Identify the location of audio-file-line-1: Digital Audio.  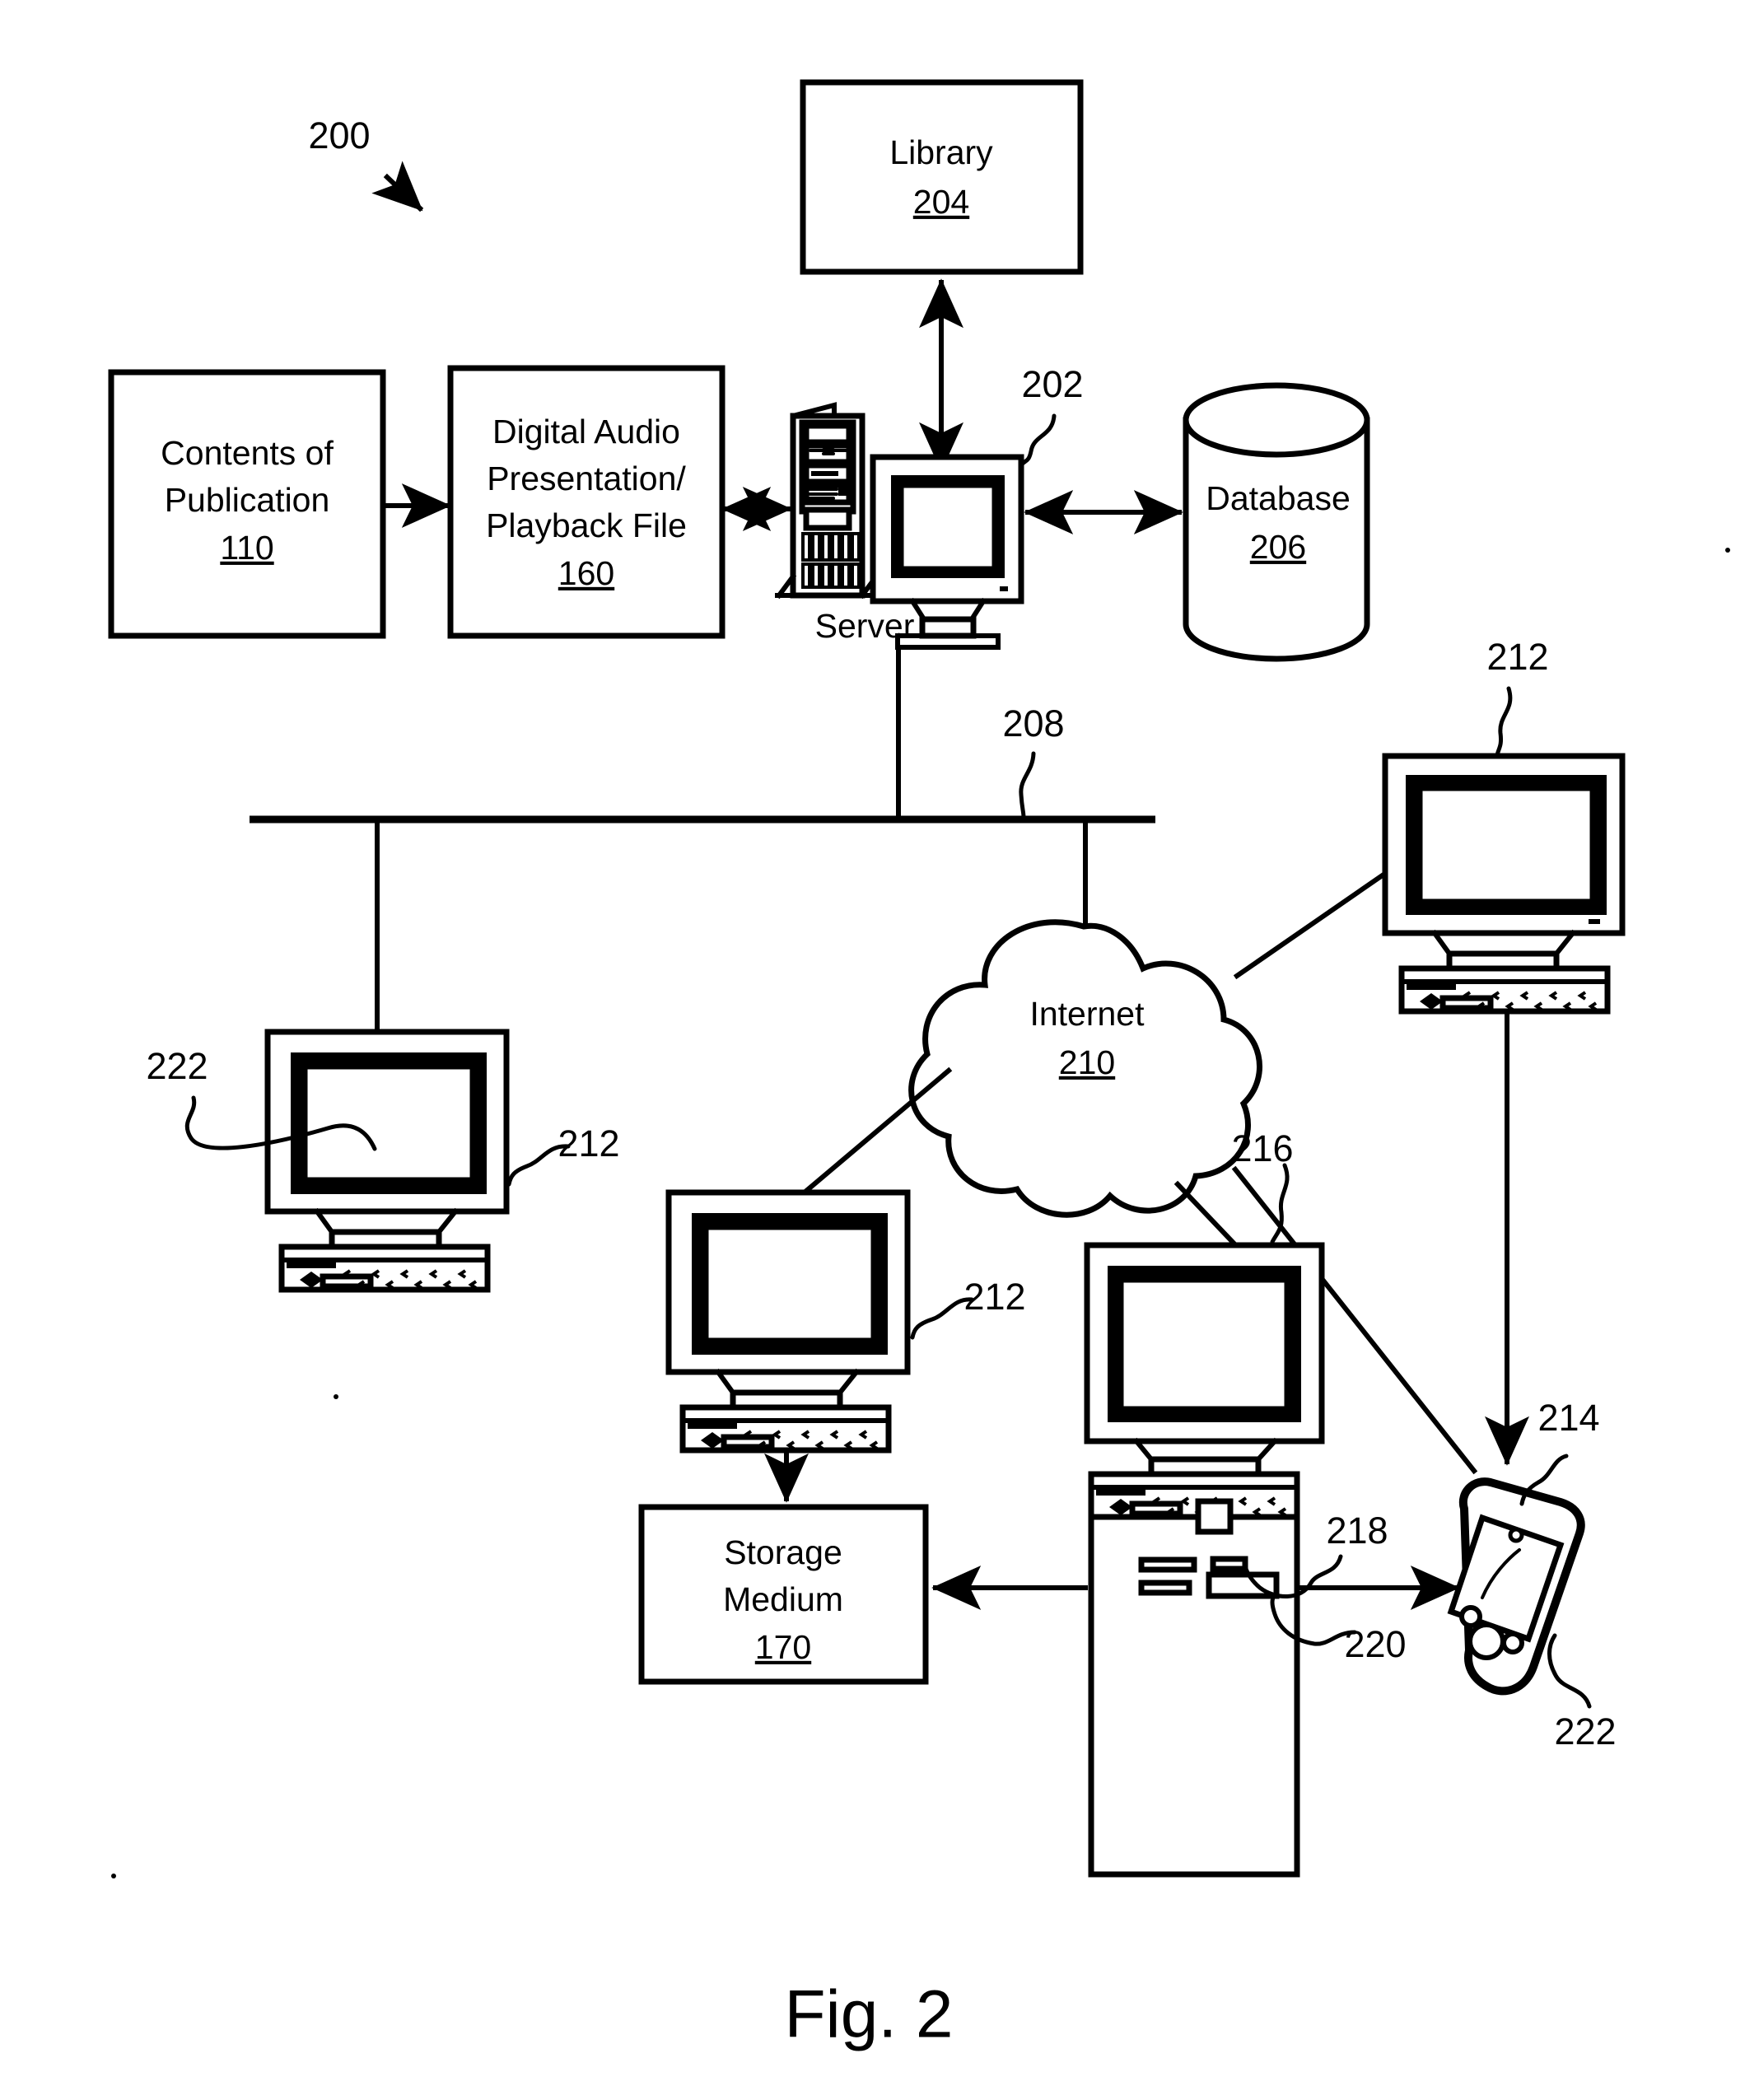
(586, 431).